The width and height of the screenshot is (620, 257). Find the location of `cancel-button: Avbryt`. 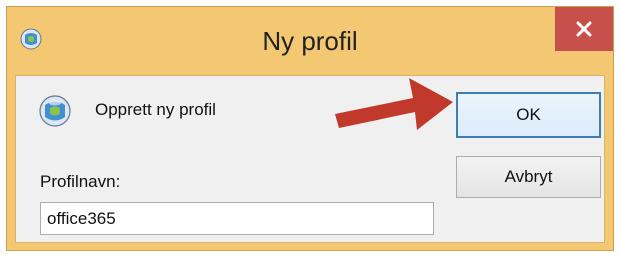

cancel-button: Avbryt is located at coordinates (528, 177).